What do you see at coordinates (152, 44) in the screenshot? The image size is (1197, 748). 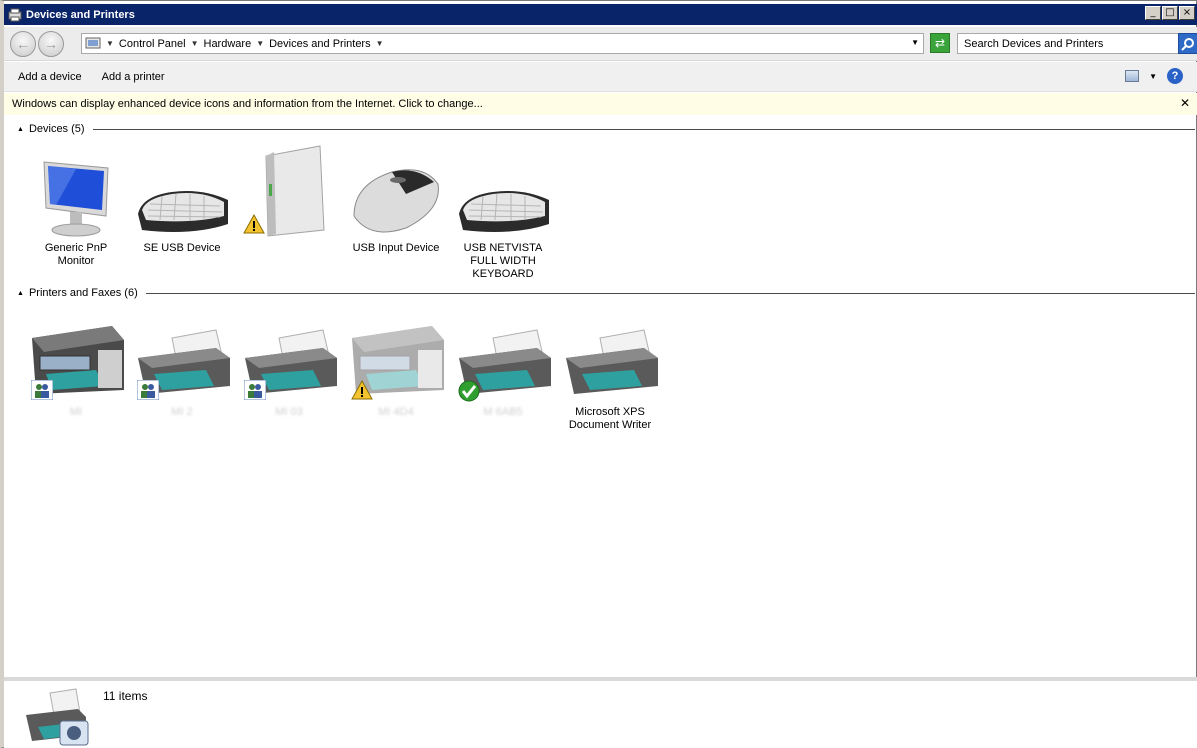 I see `breadcrumb-control-panel: Control Panel` at bounding box center [152, 44].